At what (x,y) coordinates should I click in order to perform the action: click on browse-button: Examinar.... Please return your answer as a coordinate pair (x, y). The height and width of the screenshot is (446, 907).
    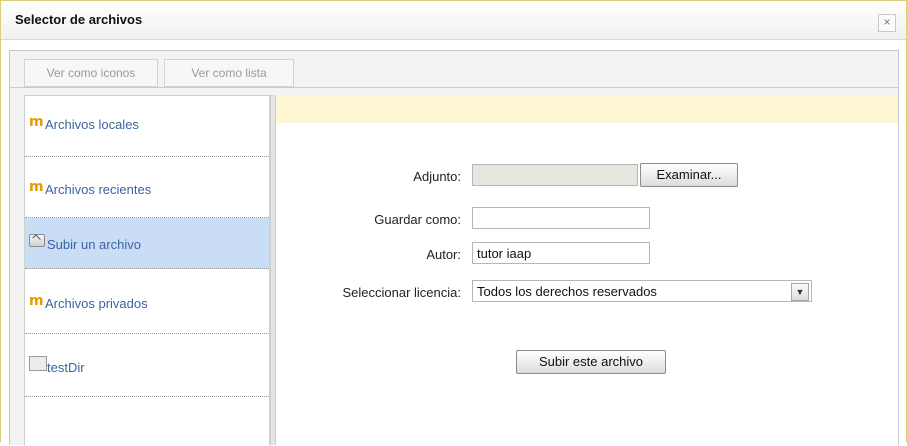
    Looking at the image, I should click on (689, 175).